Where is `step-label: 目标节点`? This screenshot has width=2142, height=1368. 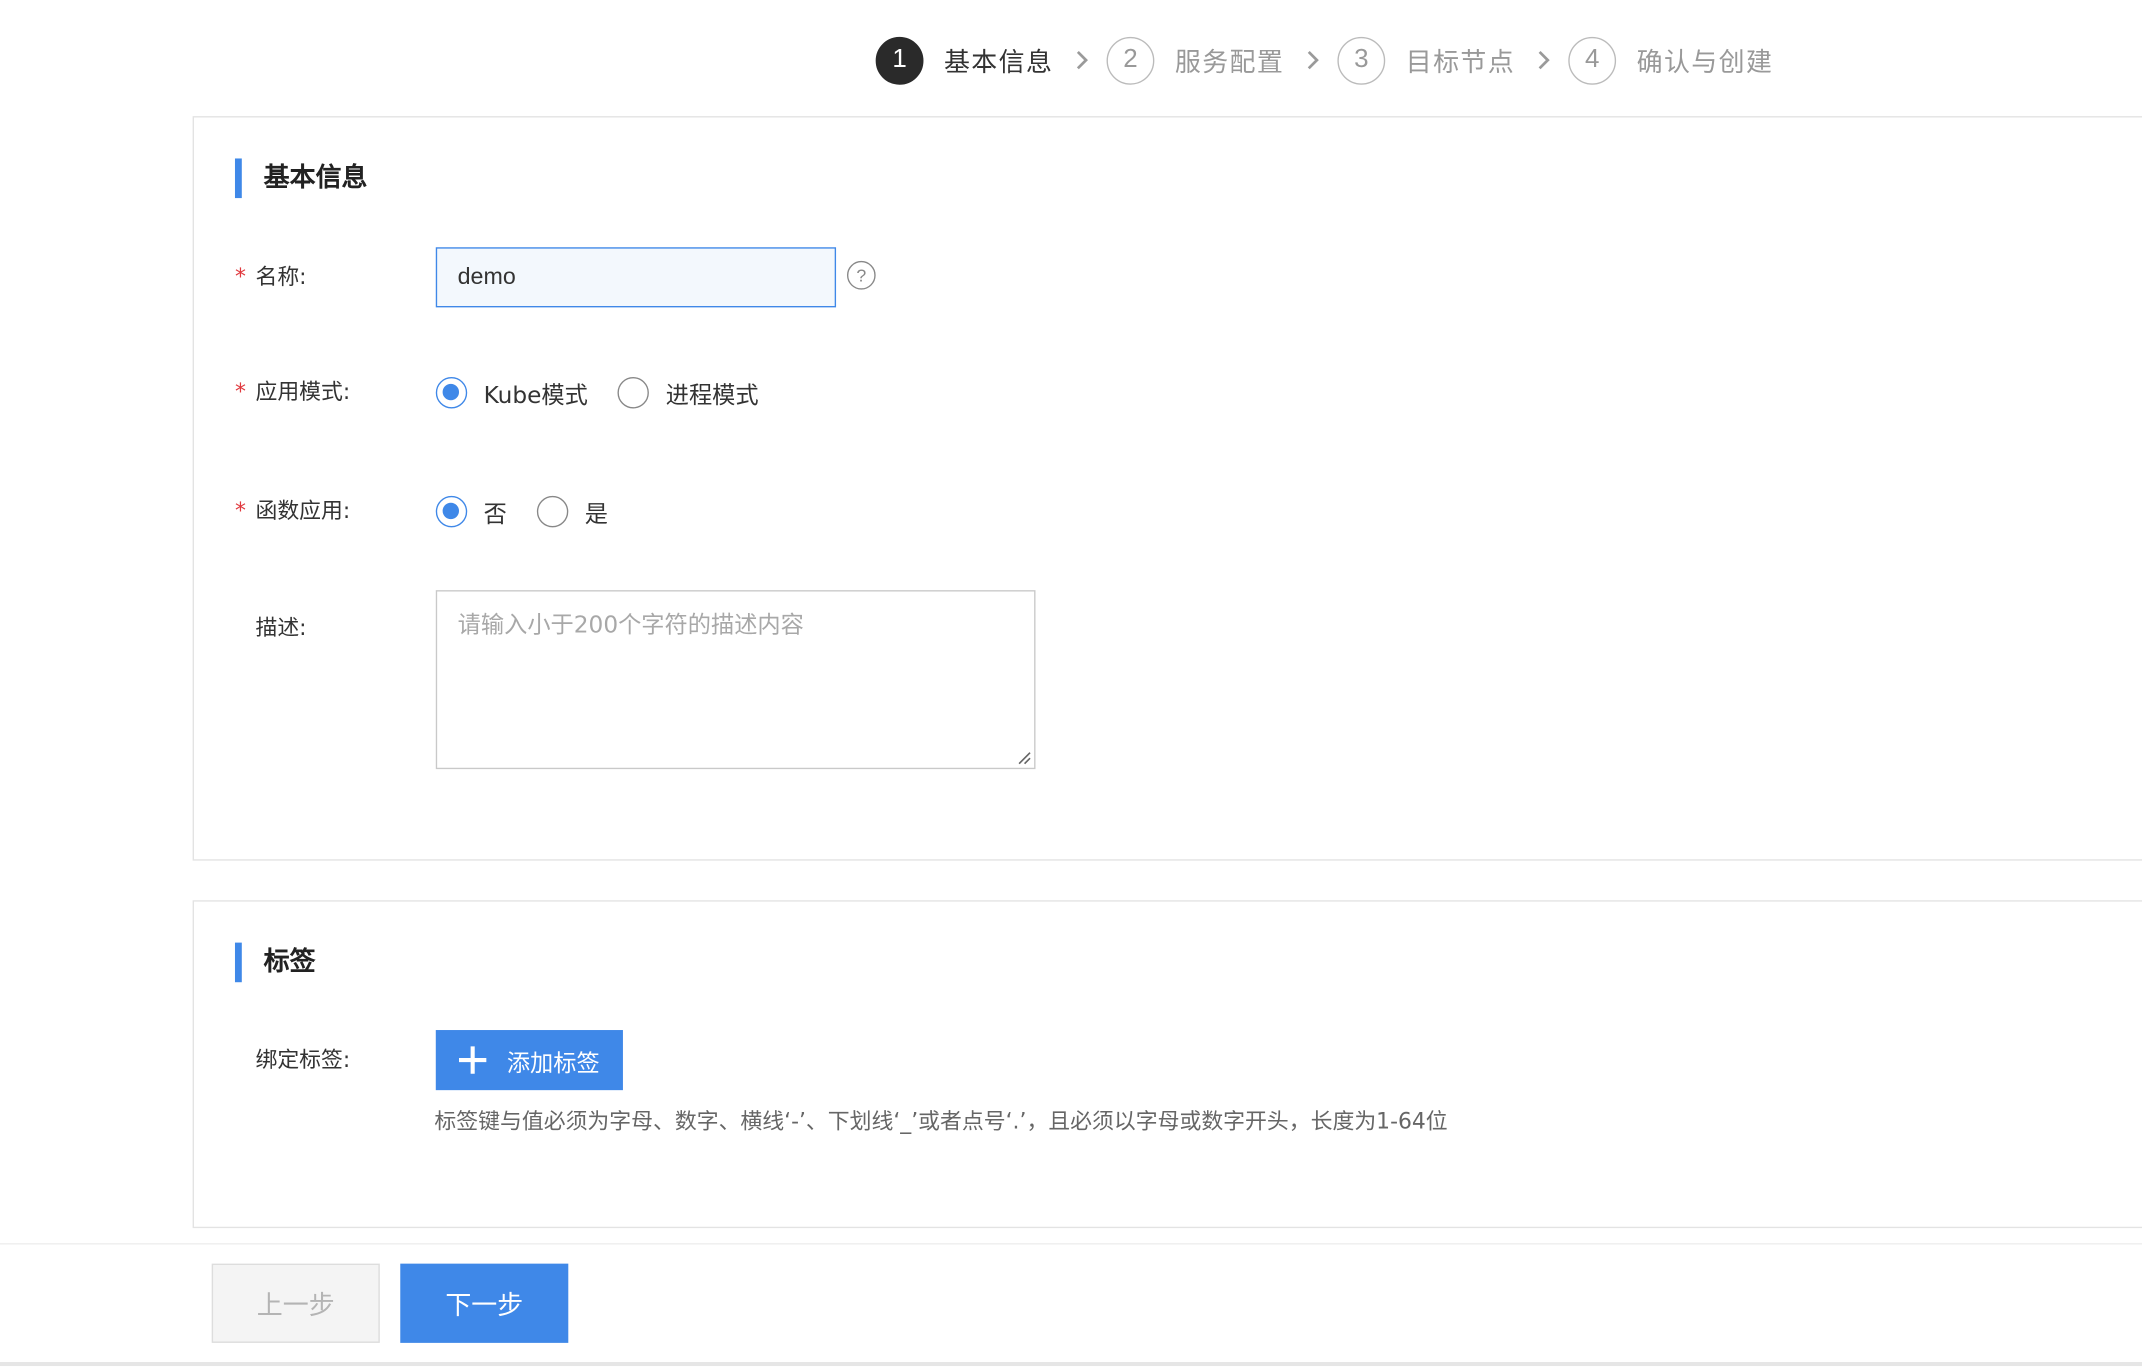
step-label: 目标节点 is located at coordinates (1460, 62).